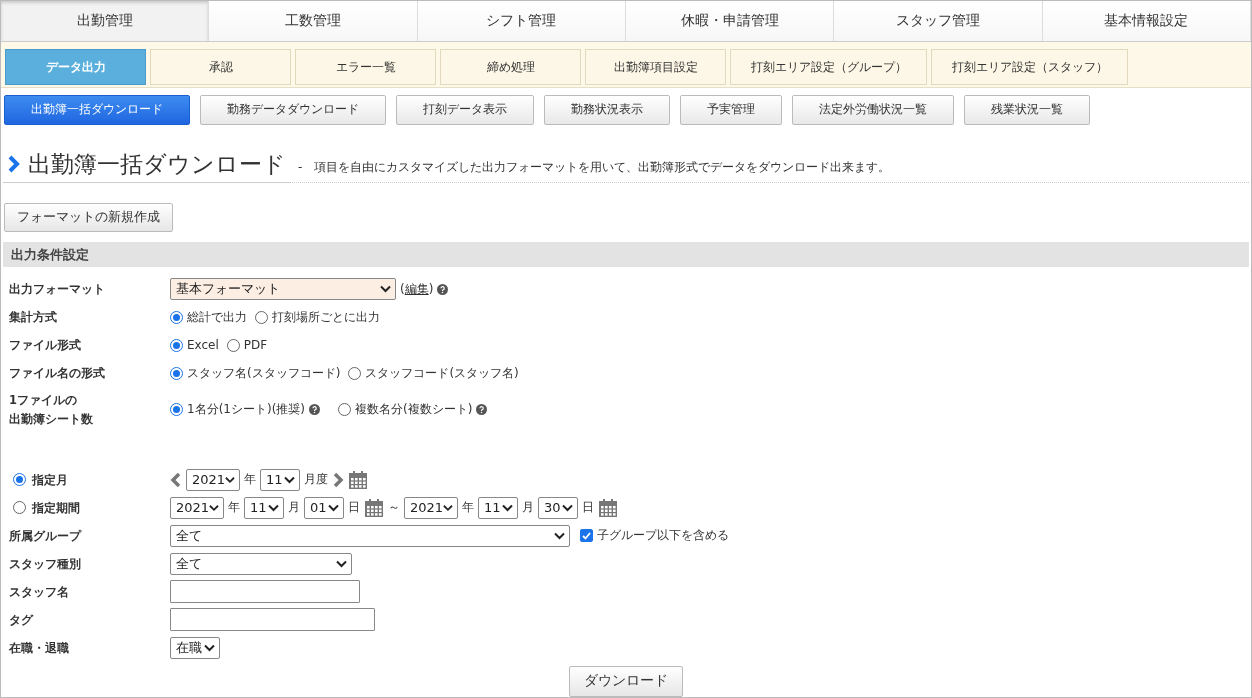  I want to click on section-header: 出力条件設定, so click(626, 254).